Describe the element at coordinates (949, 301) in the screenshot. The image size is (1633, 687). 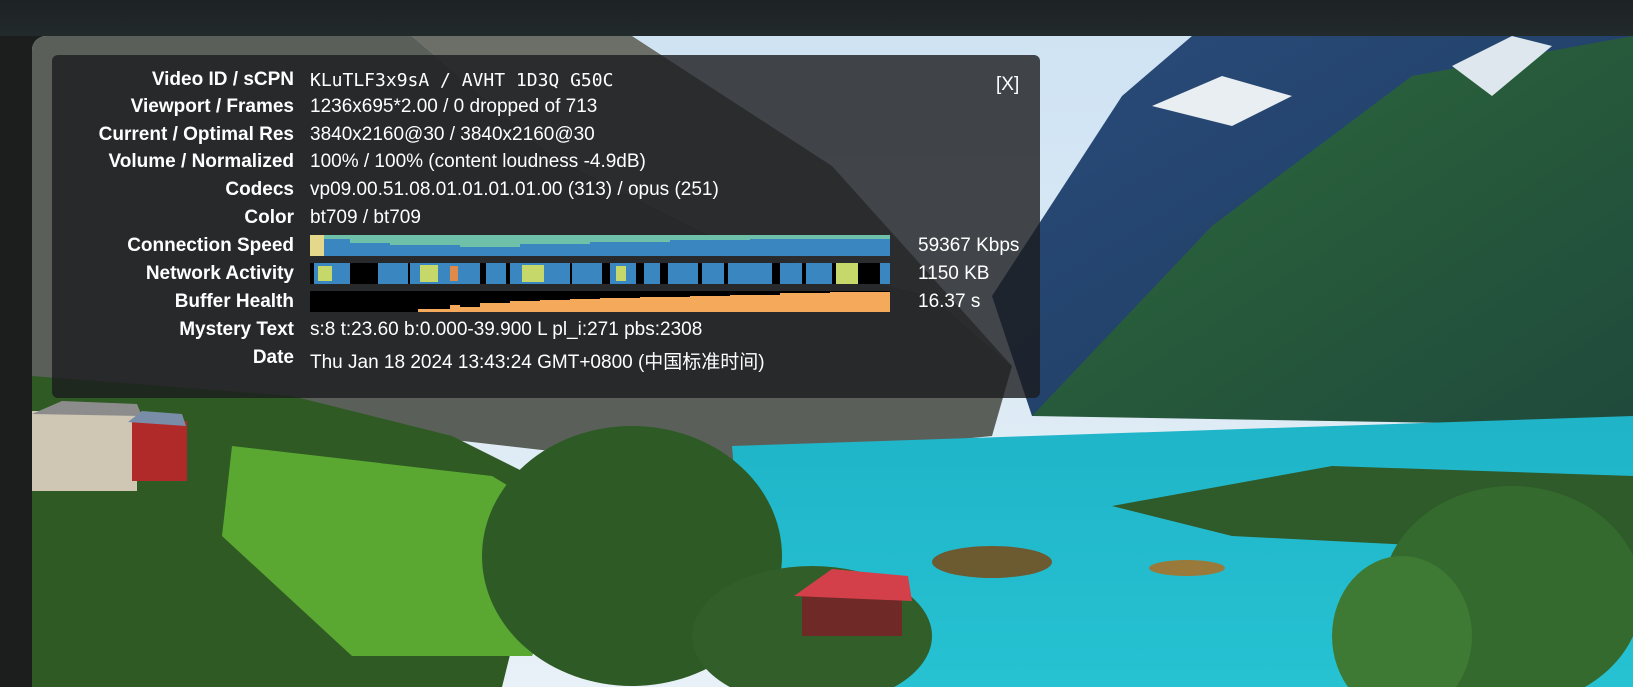
I see `buffer-health-value: 16.37 s` at that location.